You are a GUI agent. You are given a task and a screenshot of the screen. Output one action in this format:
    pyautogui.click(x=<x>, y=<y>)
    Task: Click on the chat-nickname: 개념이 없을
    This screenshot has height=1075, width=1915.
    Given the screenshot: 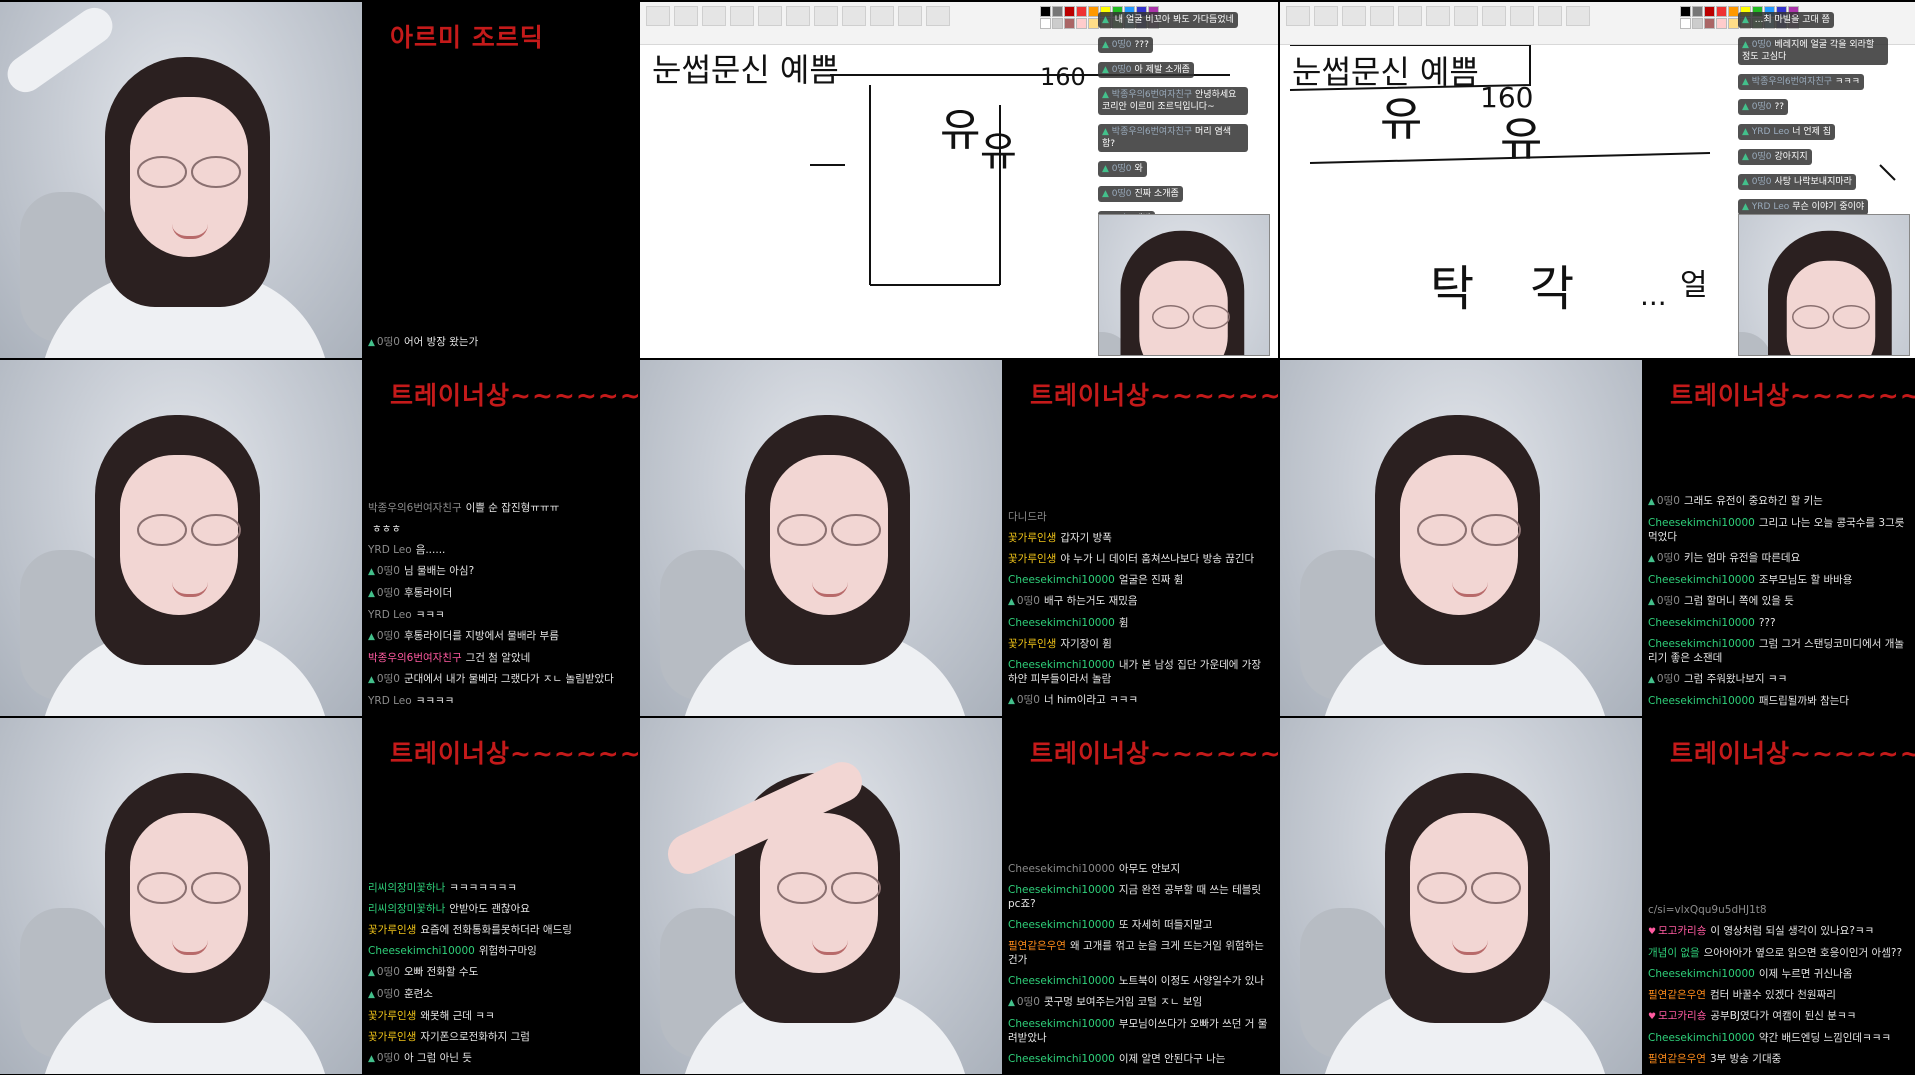 What is the action you would take?
    pyautogui.click(x=1674, y=953)
    